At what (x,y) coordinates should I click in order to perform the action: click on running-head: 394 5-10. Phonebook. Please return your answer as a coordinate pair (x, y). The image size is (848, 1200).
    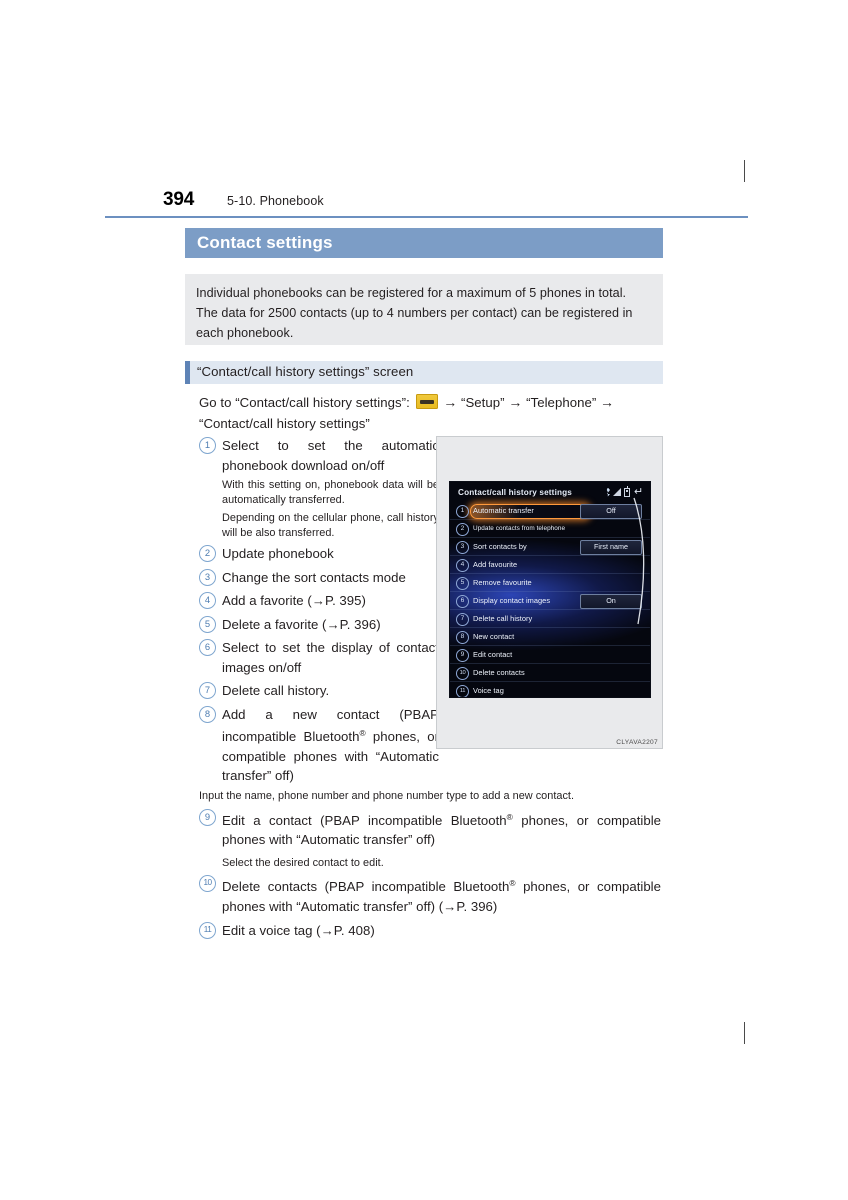
    Looking at the image, I should click on (455, 204).